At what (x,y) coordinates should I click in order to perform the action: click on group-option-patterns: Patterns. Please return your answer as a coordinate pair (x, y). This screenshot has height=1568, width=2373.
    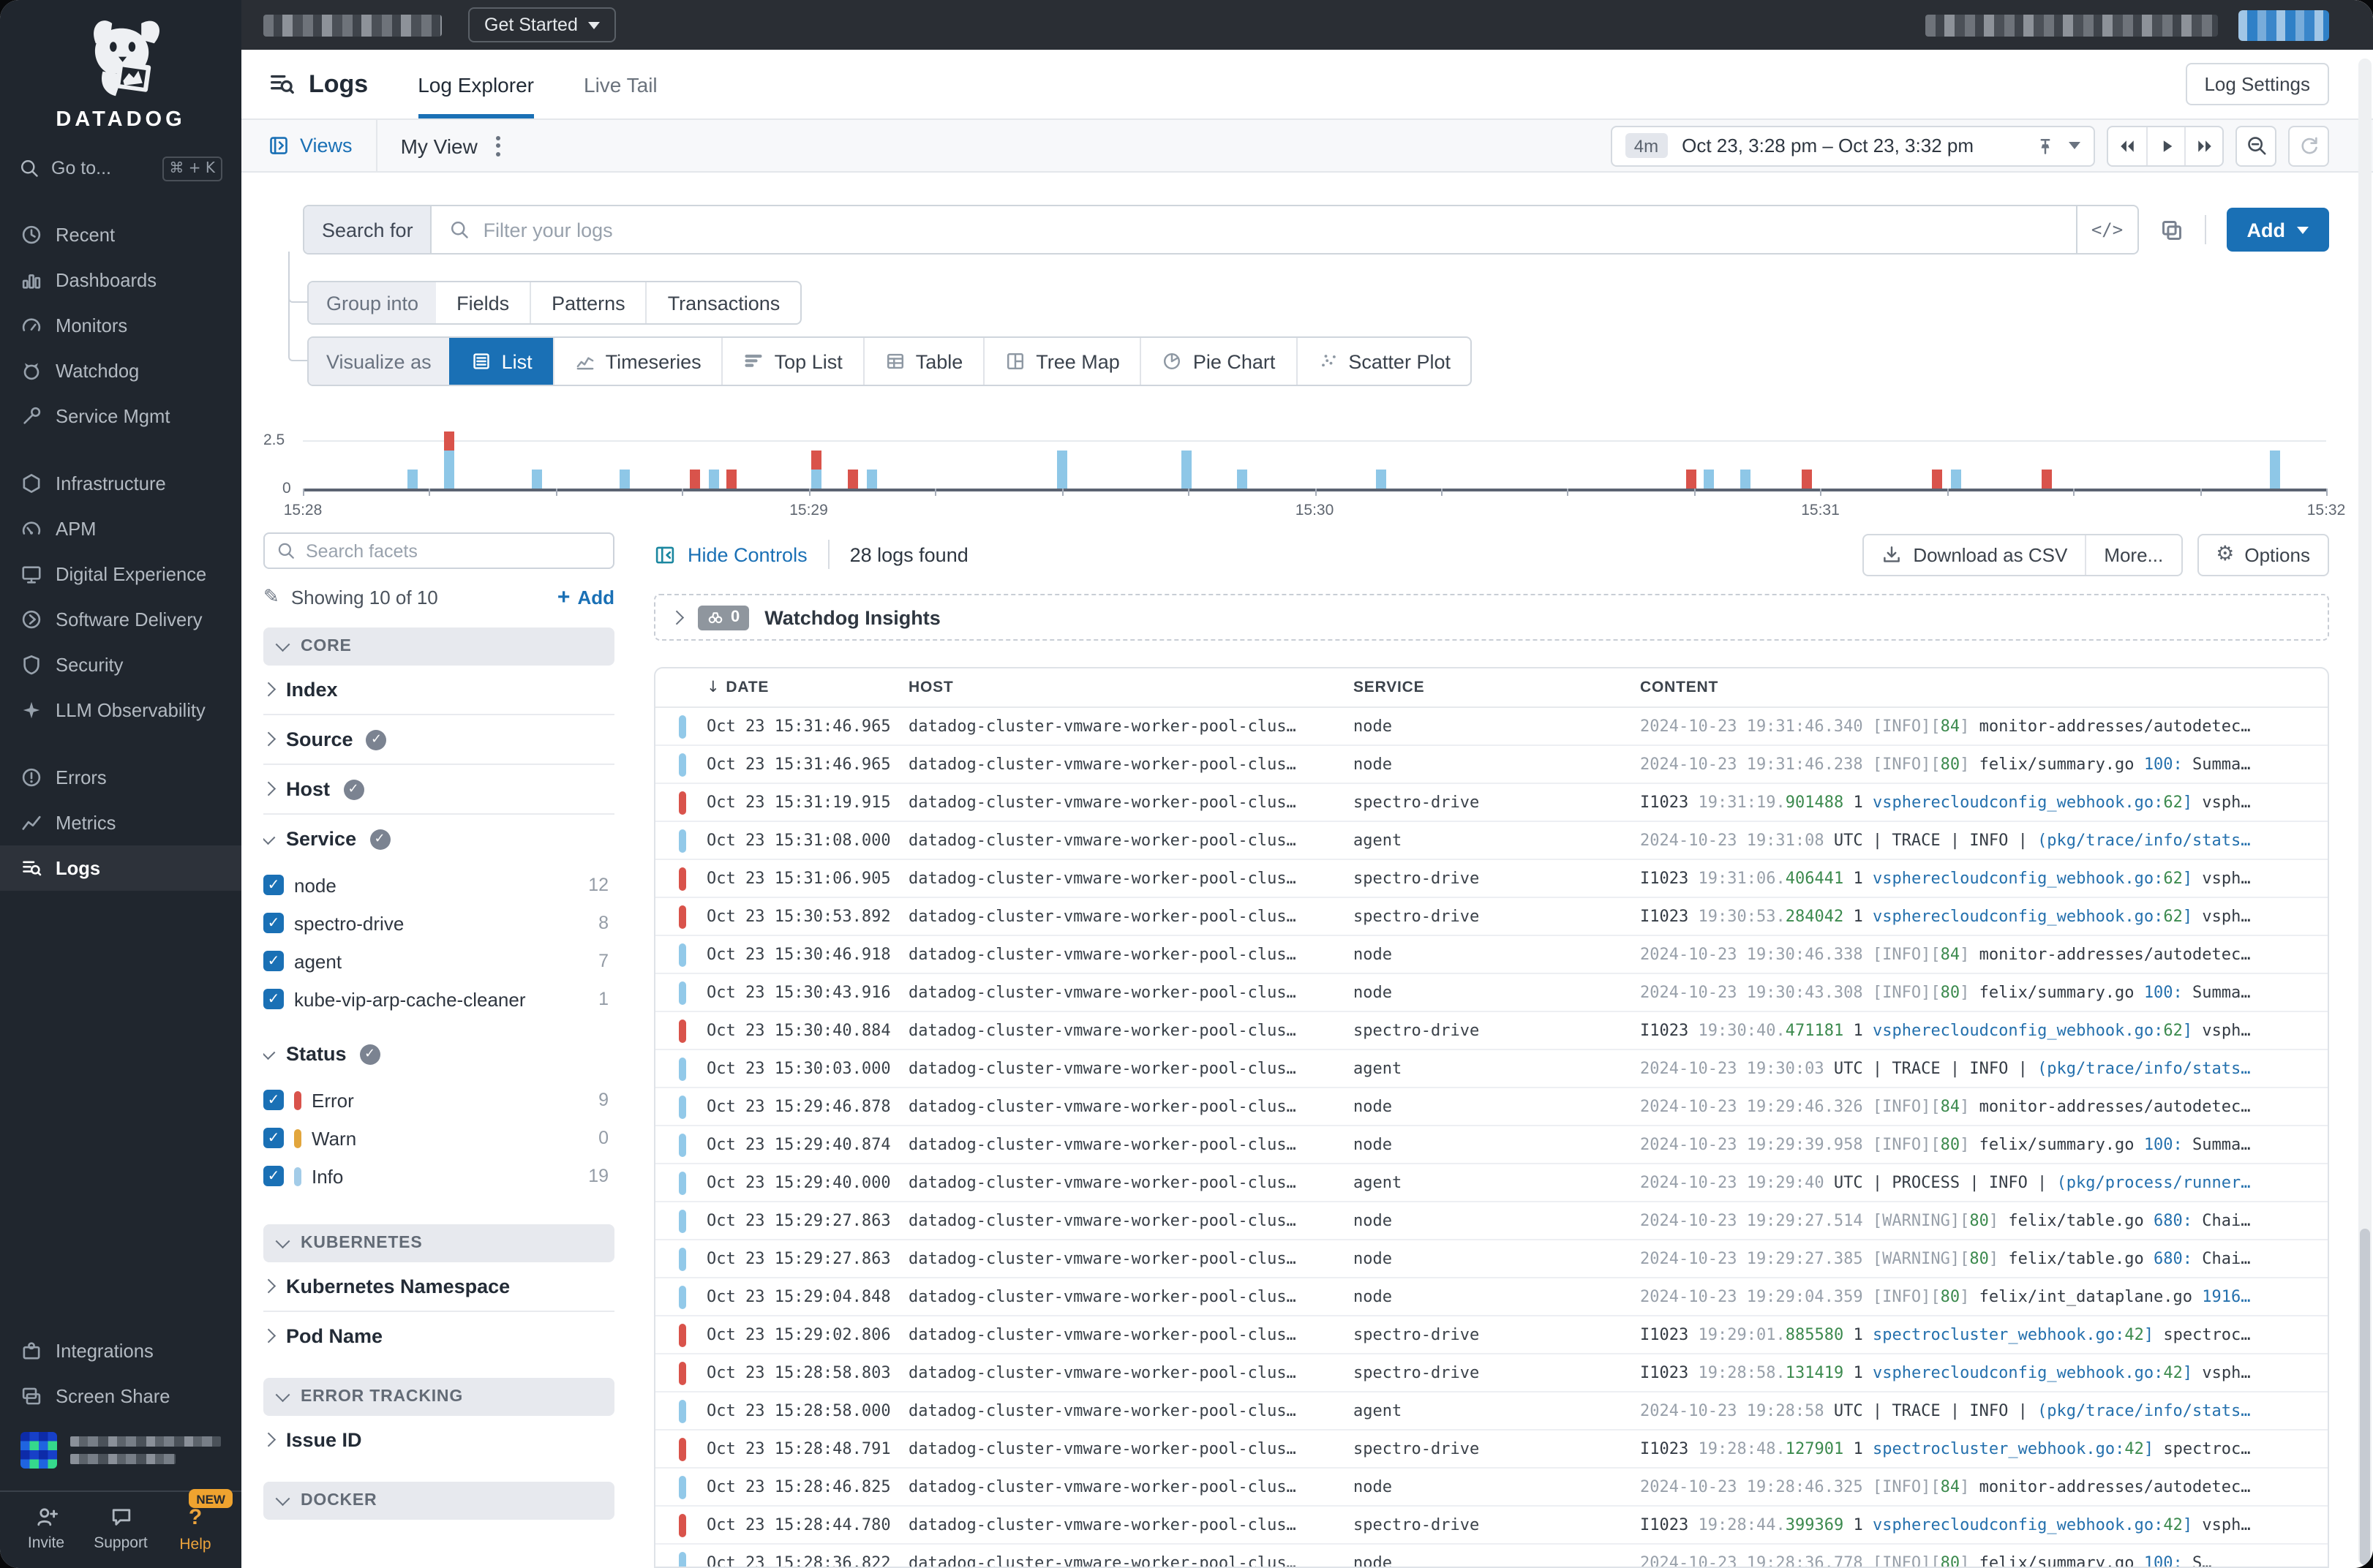
    Looking at the image, I should click on (588, 302).